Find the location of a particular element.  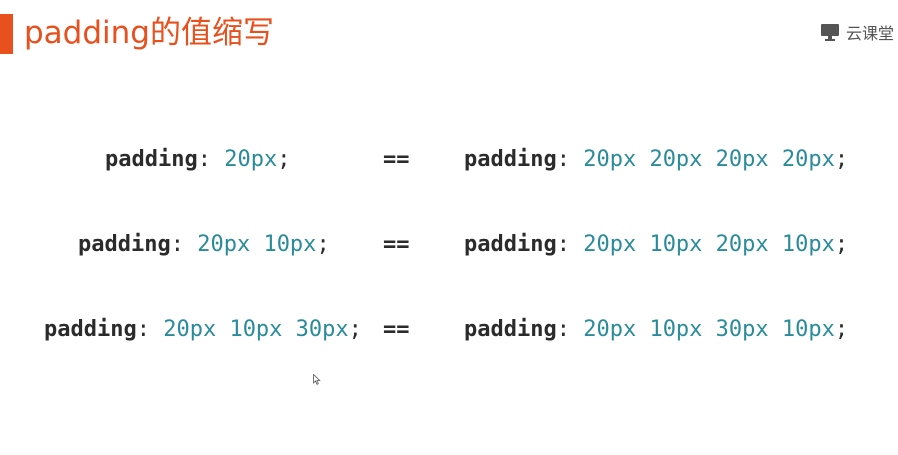

padding-values: 20px 10px 30px is located at coordinates (256, 329).